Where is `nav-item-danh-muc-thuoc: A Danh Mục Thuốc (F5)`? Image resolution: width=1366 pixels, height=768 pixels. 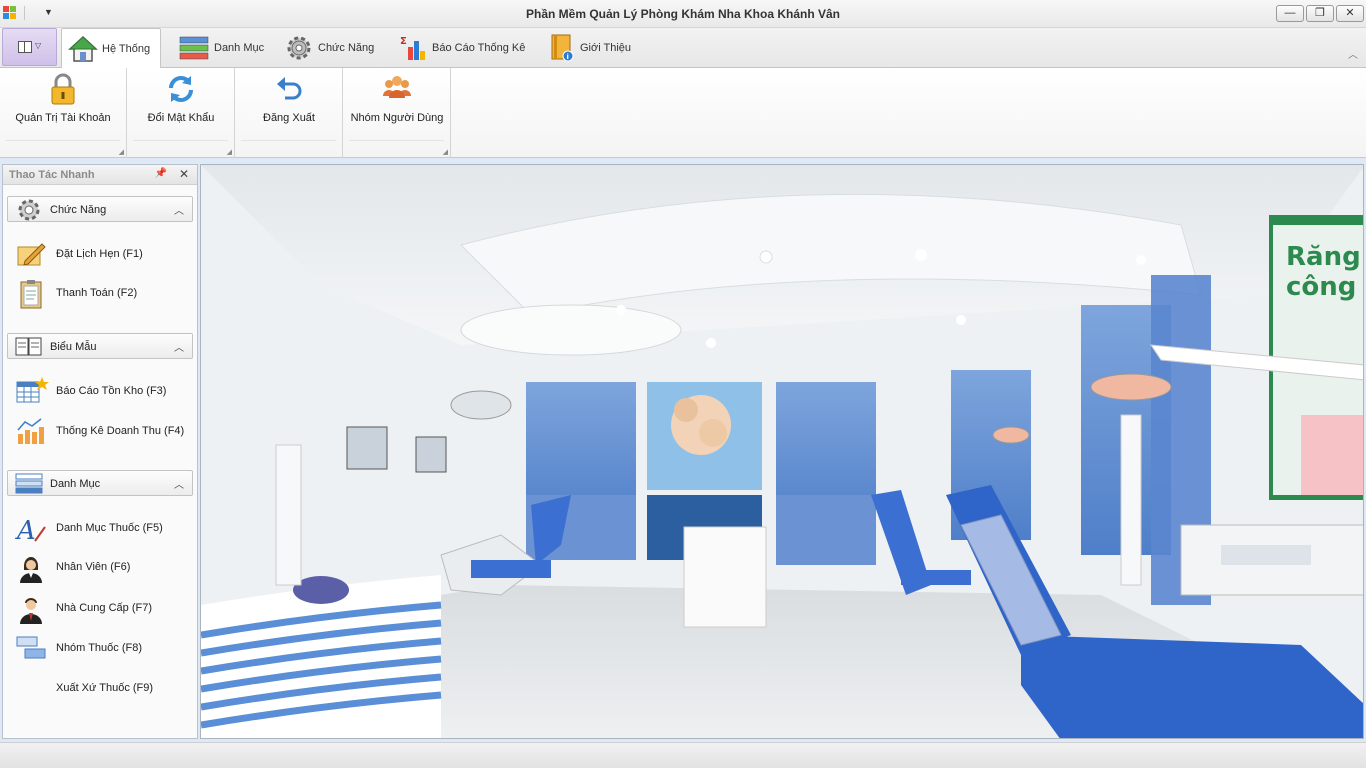 nav-item-danh-muc-thuoc: A Danh Mục Thuốc (F5) is located at coordinates (103, 528).